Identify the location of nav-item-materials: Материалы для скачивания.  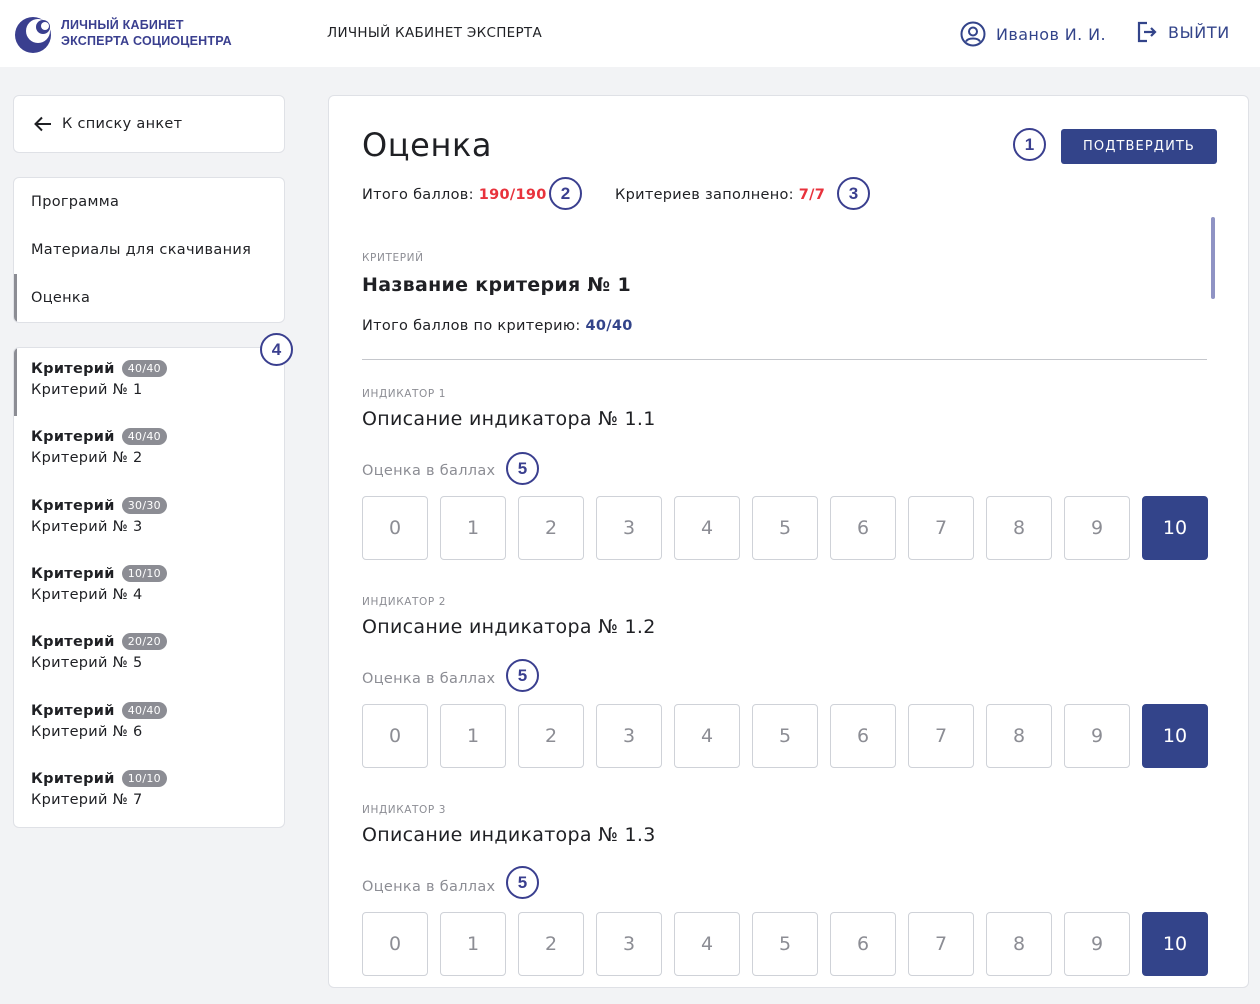
(149, 250).